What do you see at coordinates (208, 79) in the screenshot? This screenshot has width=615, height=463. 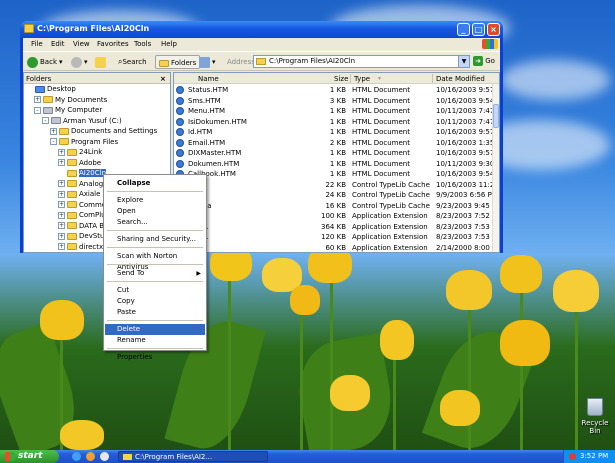 I see `column-name-header: Name` at bounding box center [208, 79].